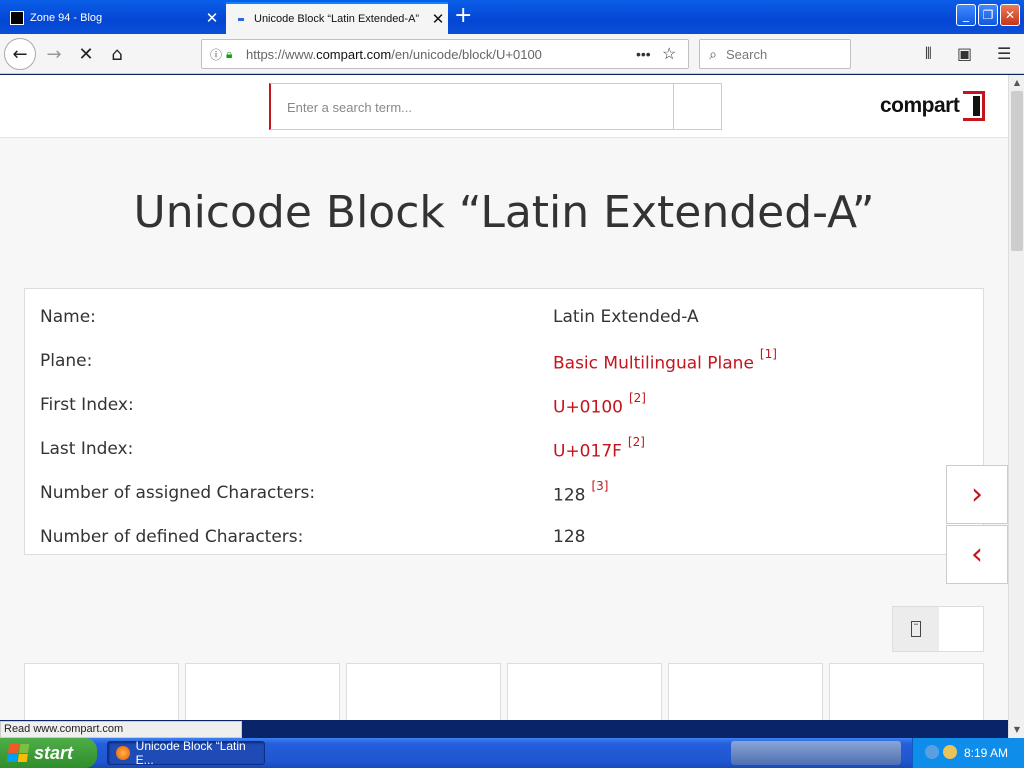  I want to click on grid-view-icon: ꟷ, so click(916, 629).